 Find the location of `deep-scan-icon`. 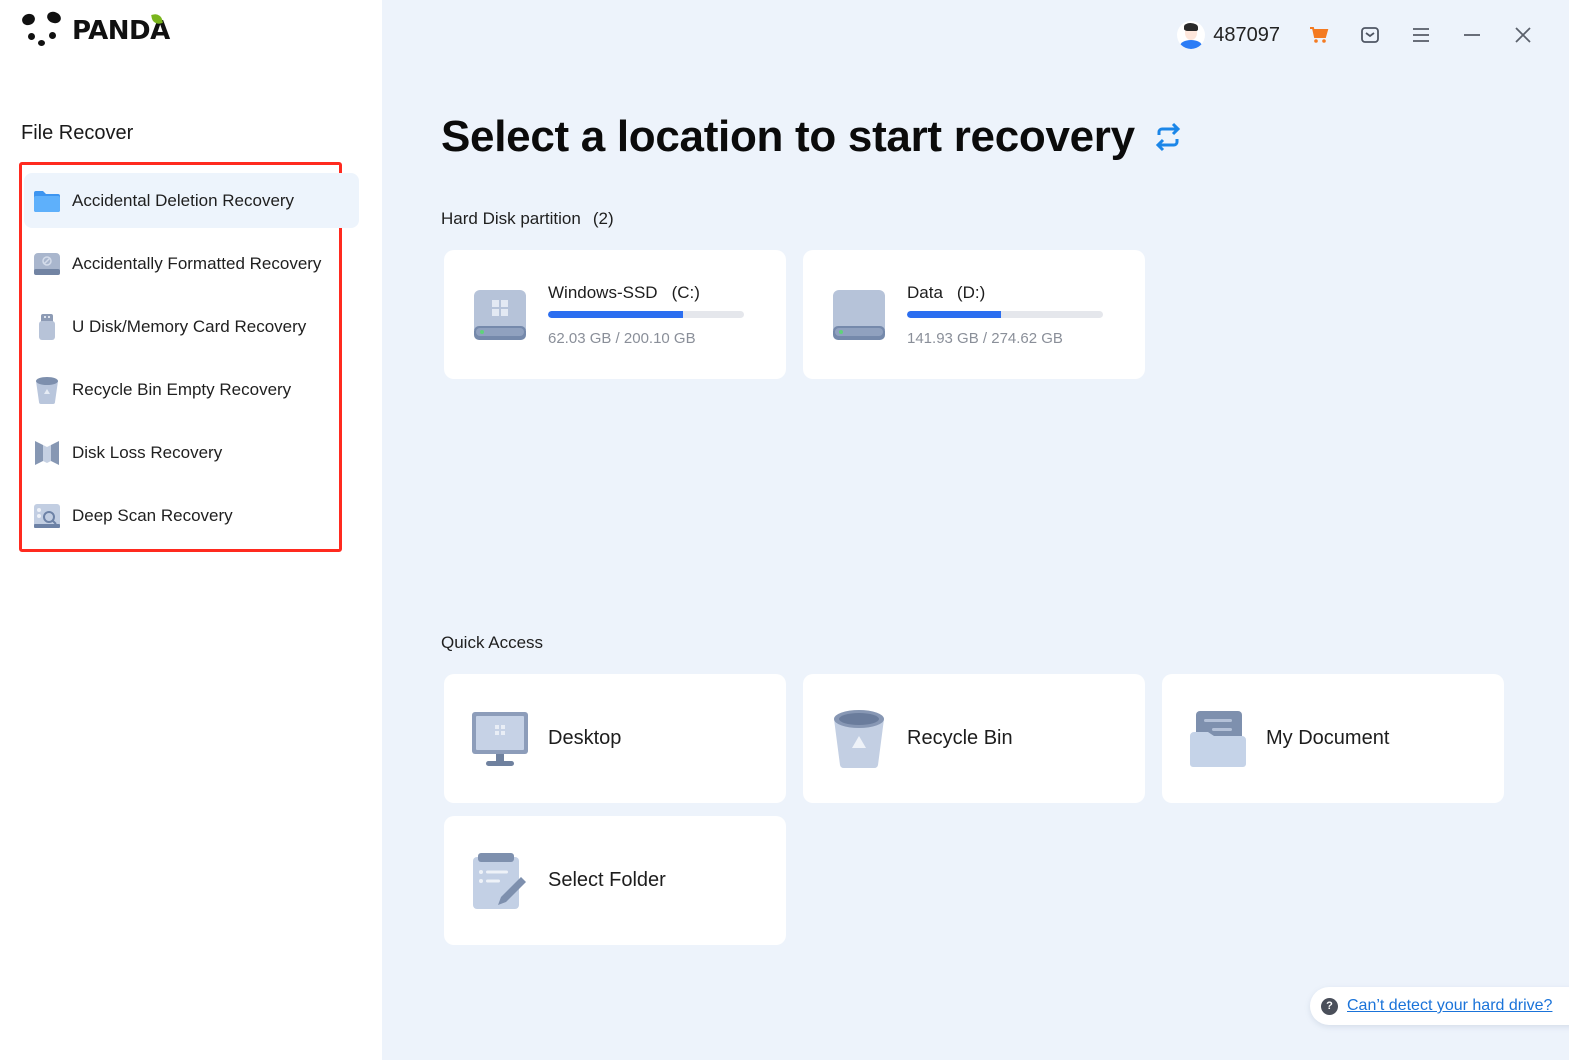

deep-scan-icon is located at coordinates (47, 516).